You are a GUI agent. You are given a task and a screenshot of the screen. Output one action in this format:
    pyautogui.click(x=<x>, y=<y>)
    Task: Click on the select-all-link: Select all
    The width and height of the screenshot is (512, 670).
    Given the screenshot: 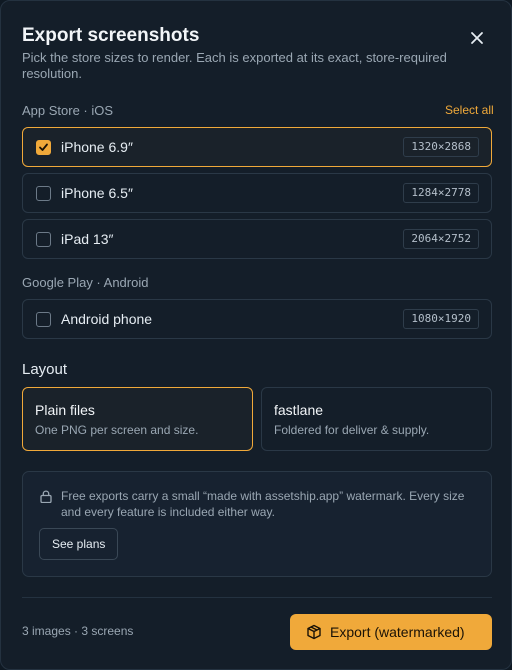 What is the action you would take?
    pyautogui.click(x=469, y=110)
    